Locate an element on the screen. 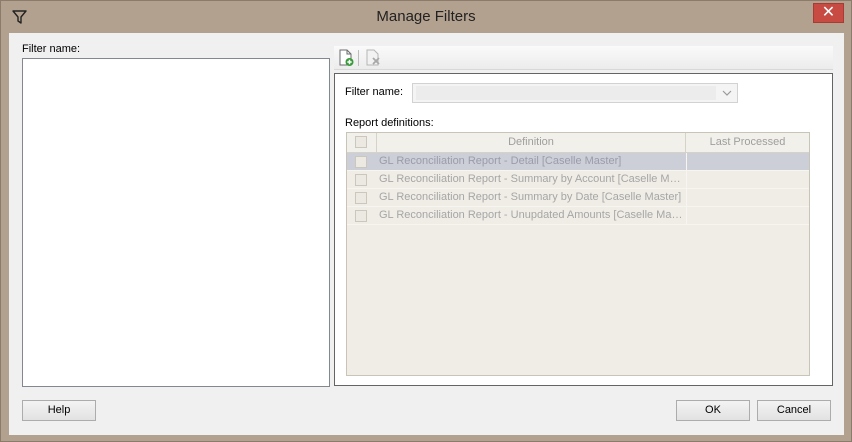 The height and width of the screenshot is (442, 852). ok-button: OK is located at coordinates (713, 410).